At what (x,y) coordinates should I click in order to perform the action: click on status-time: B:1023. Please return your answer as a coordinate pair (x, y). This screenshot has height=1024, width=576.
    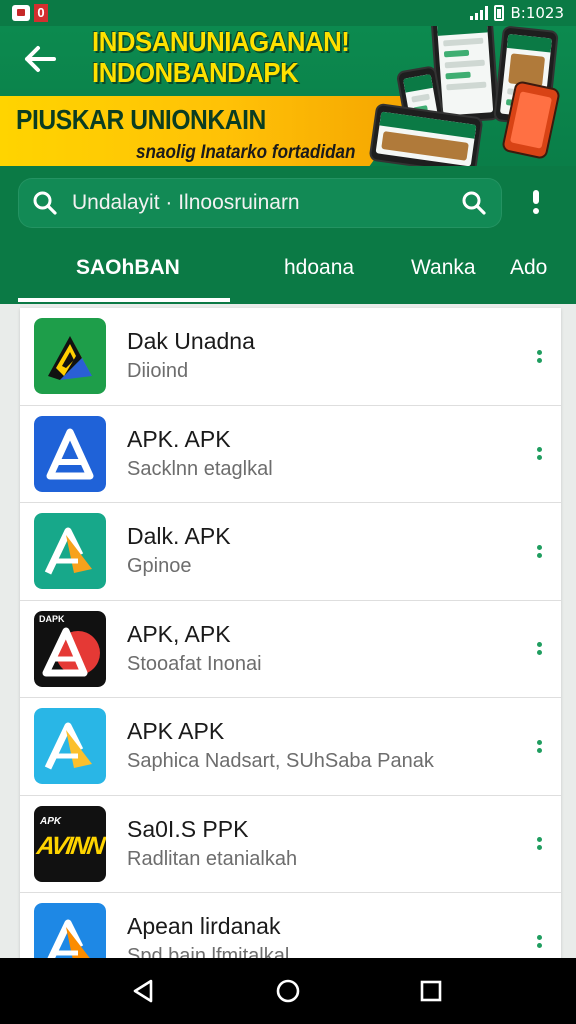
    Looking at the image, I should click on (537, 13).